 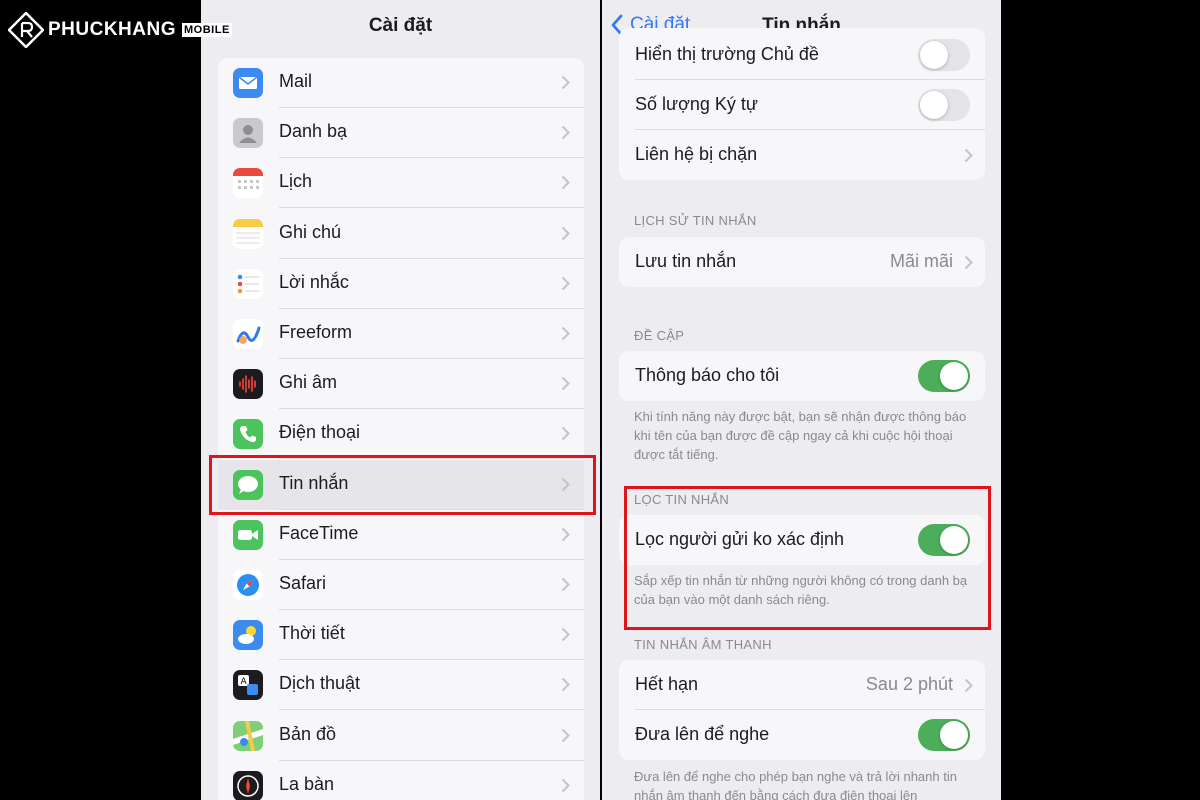 What do you see at coordinates (248, 585) in the screenshot?
I see `safari-icon` at bounding box center [248, 585].